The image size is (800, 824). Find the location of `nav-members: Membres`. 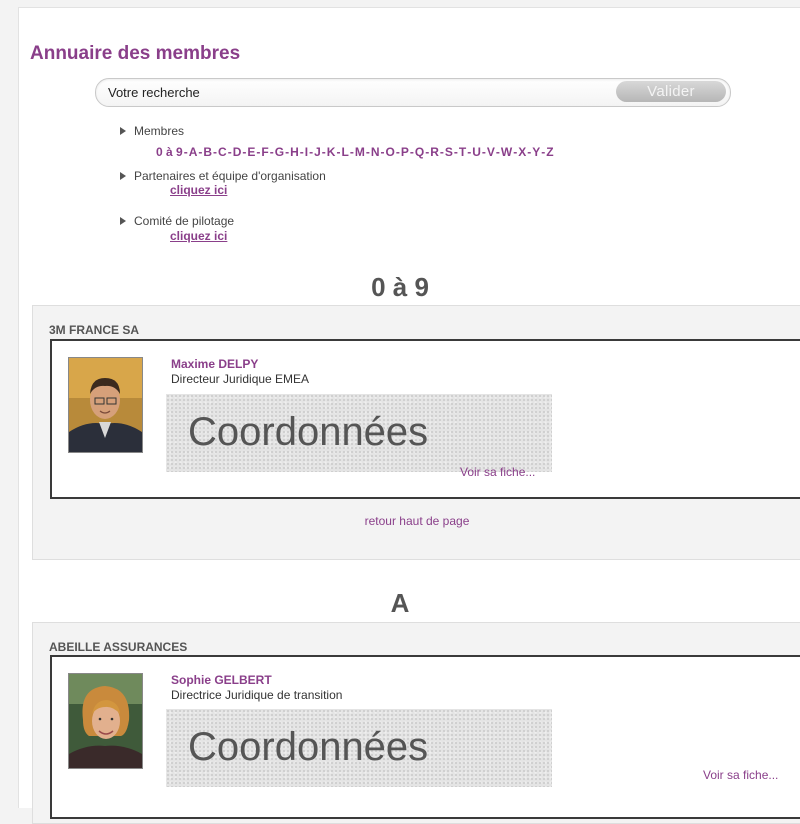

nav-members: Membres is located at coordinates (152, 130).